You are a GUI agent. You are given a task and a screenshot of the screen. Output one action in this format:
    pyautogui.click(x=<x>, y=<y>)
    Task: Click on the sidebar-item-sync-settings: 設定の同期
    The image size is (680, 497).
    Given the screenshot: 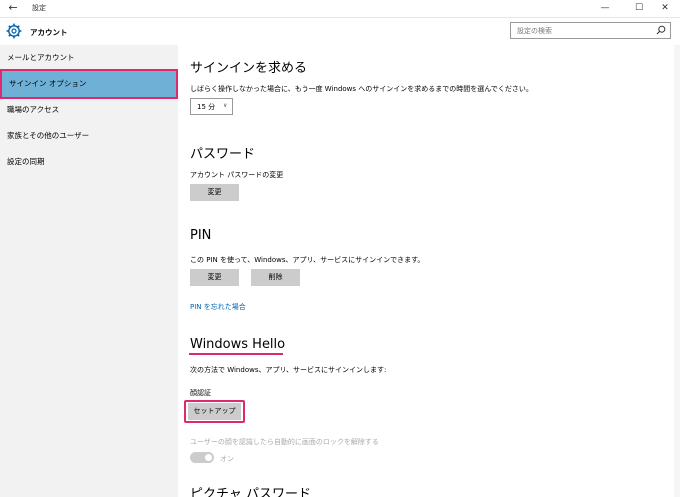 What is the action you would take?
    pyautogui.click(x=89, y=162)
    